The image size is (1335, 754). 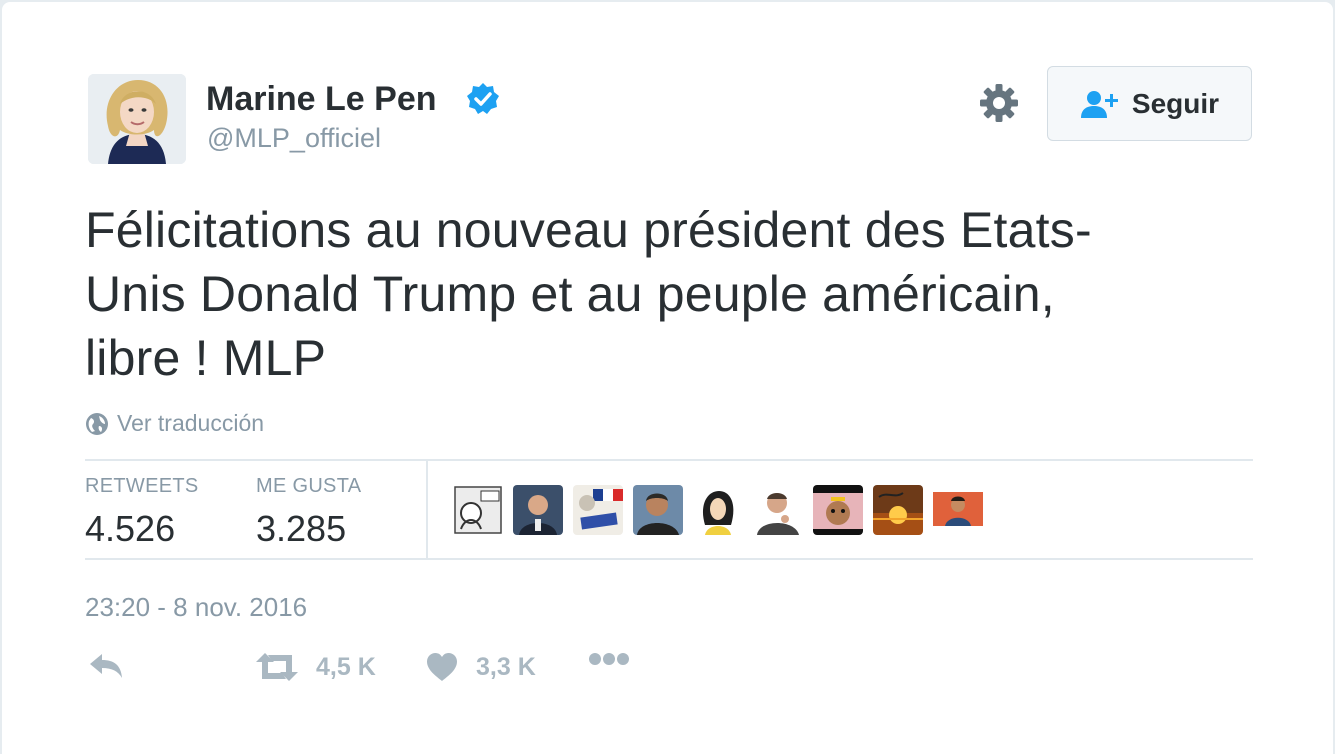 I want to click on likes-stat: ME GUSTA 3.285, so click(x=308, y=512).